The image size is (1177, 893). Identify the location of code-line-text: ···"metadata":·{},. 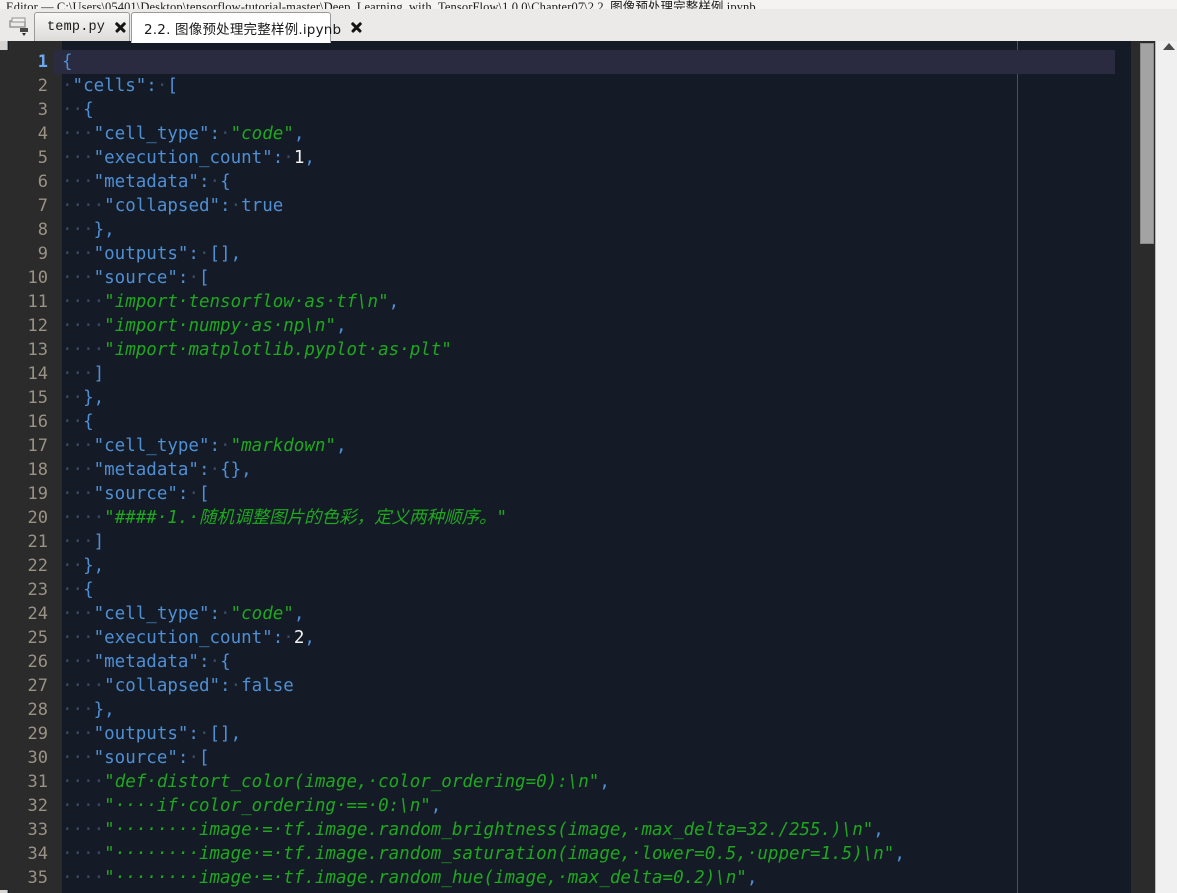
(157, 470).